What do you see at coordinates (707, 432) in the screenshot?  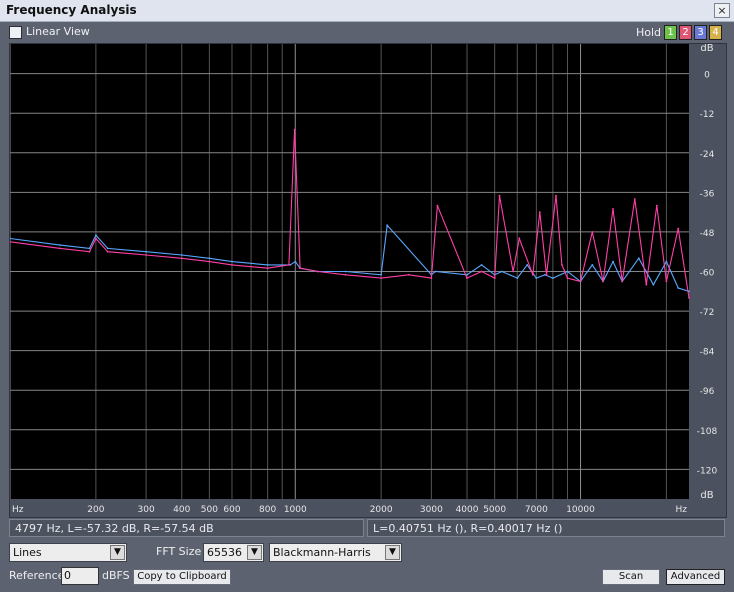 I see `y-tick-label: -108` at bounding box center [707, 432].